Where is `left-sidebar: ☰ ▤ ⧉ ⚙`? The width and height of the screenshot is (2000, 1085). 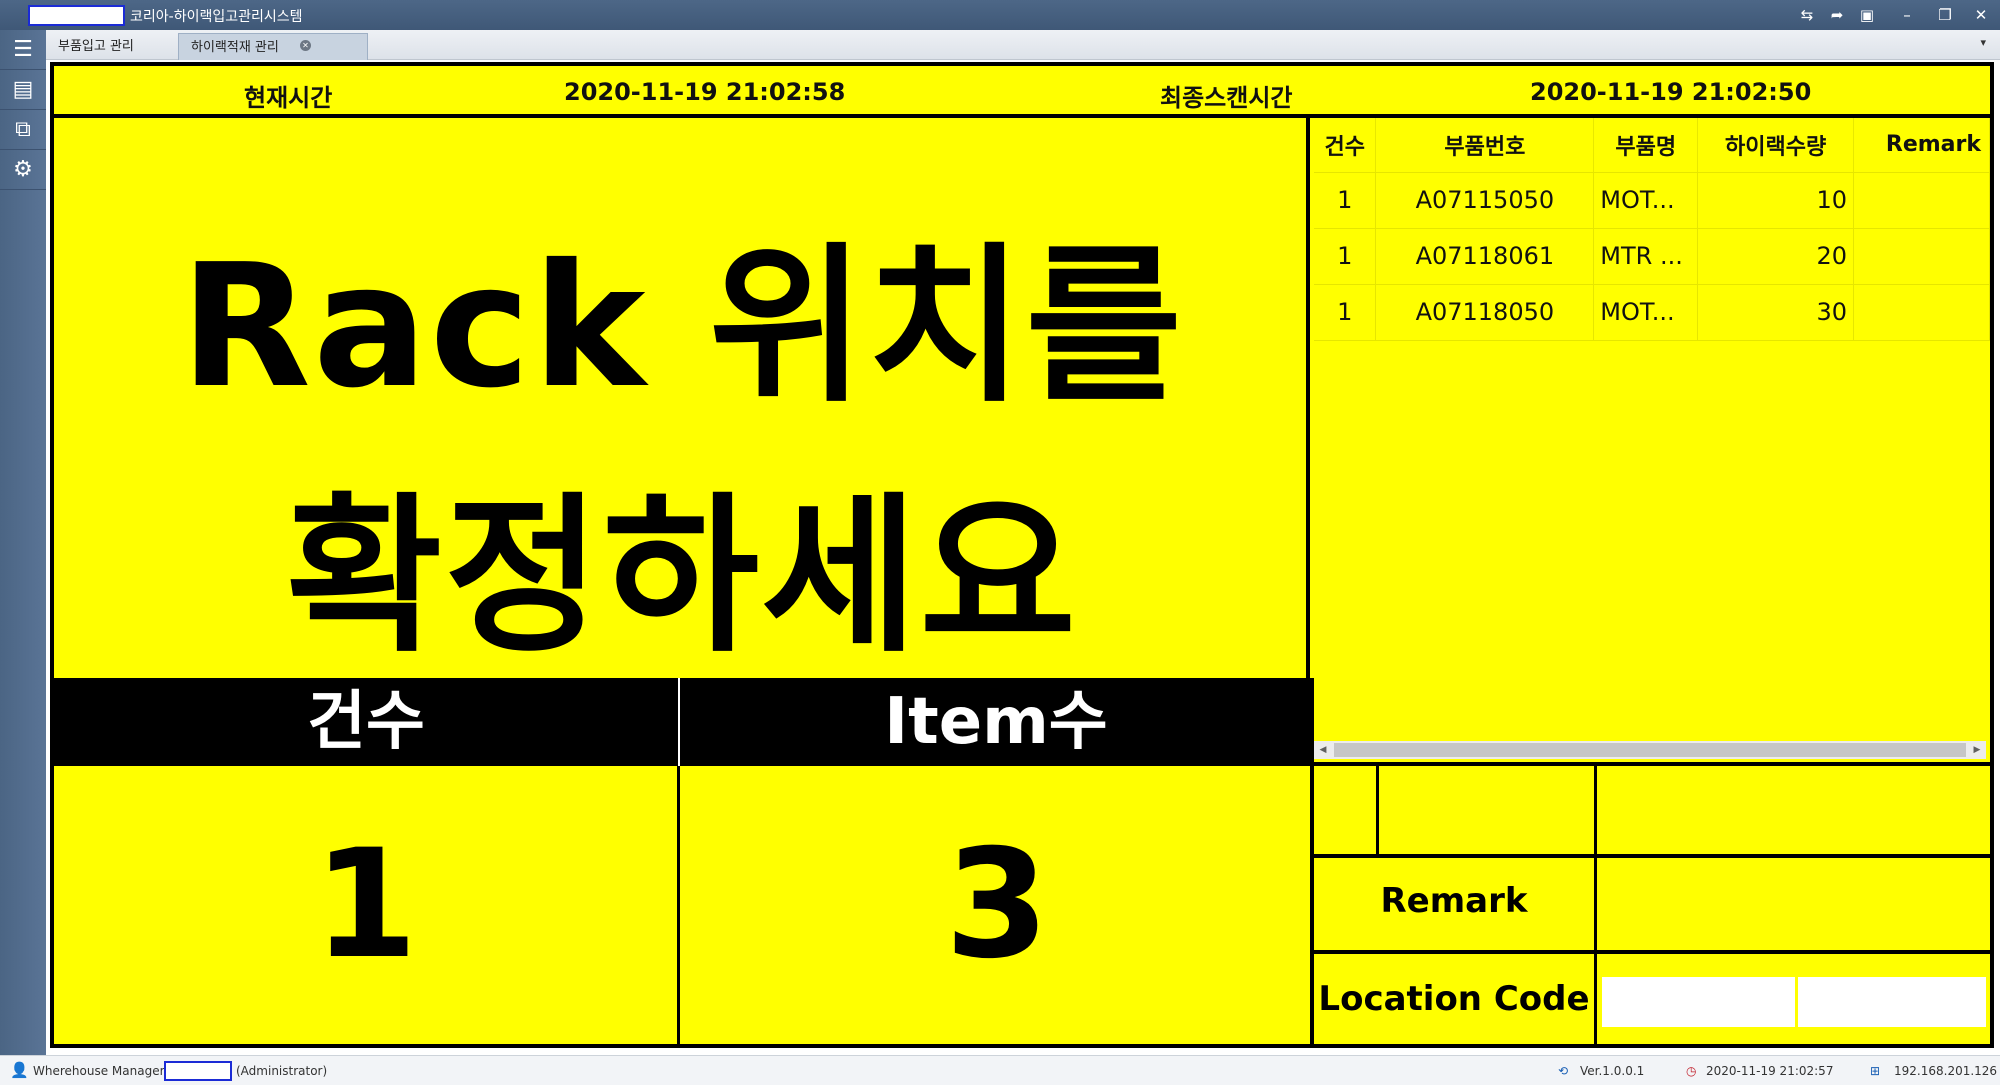 left-sidebar: ☰ ▤ ⧉ ⚙ is located at coordinates (23, 542).